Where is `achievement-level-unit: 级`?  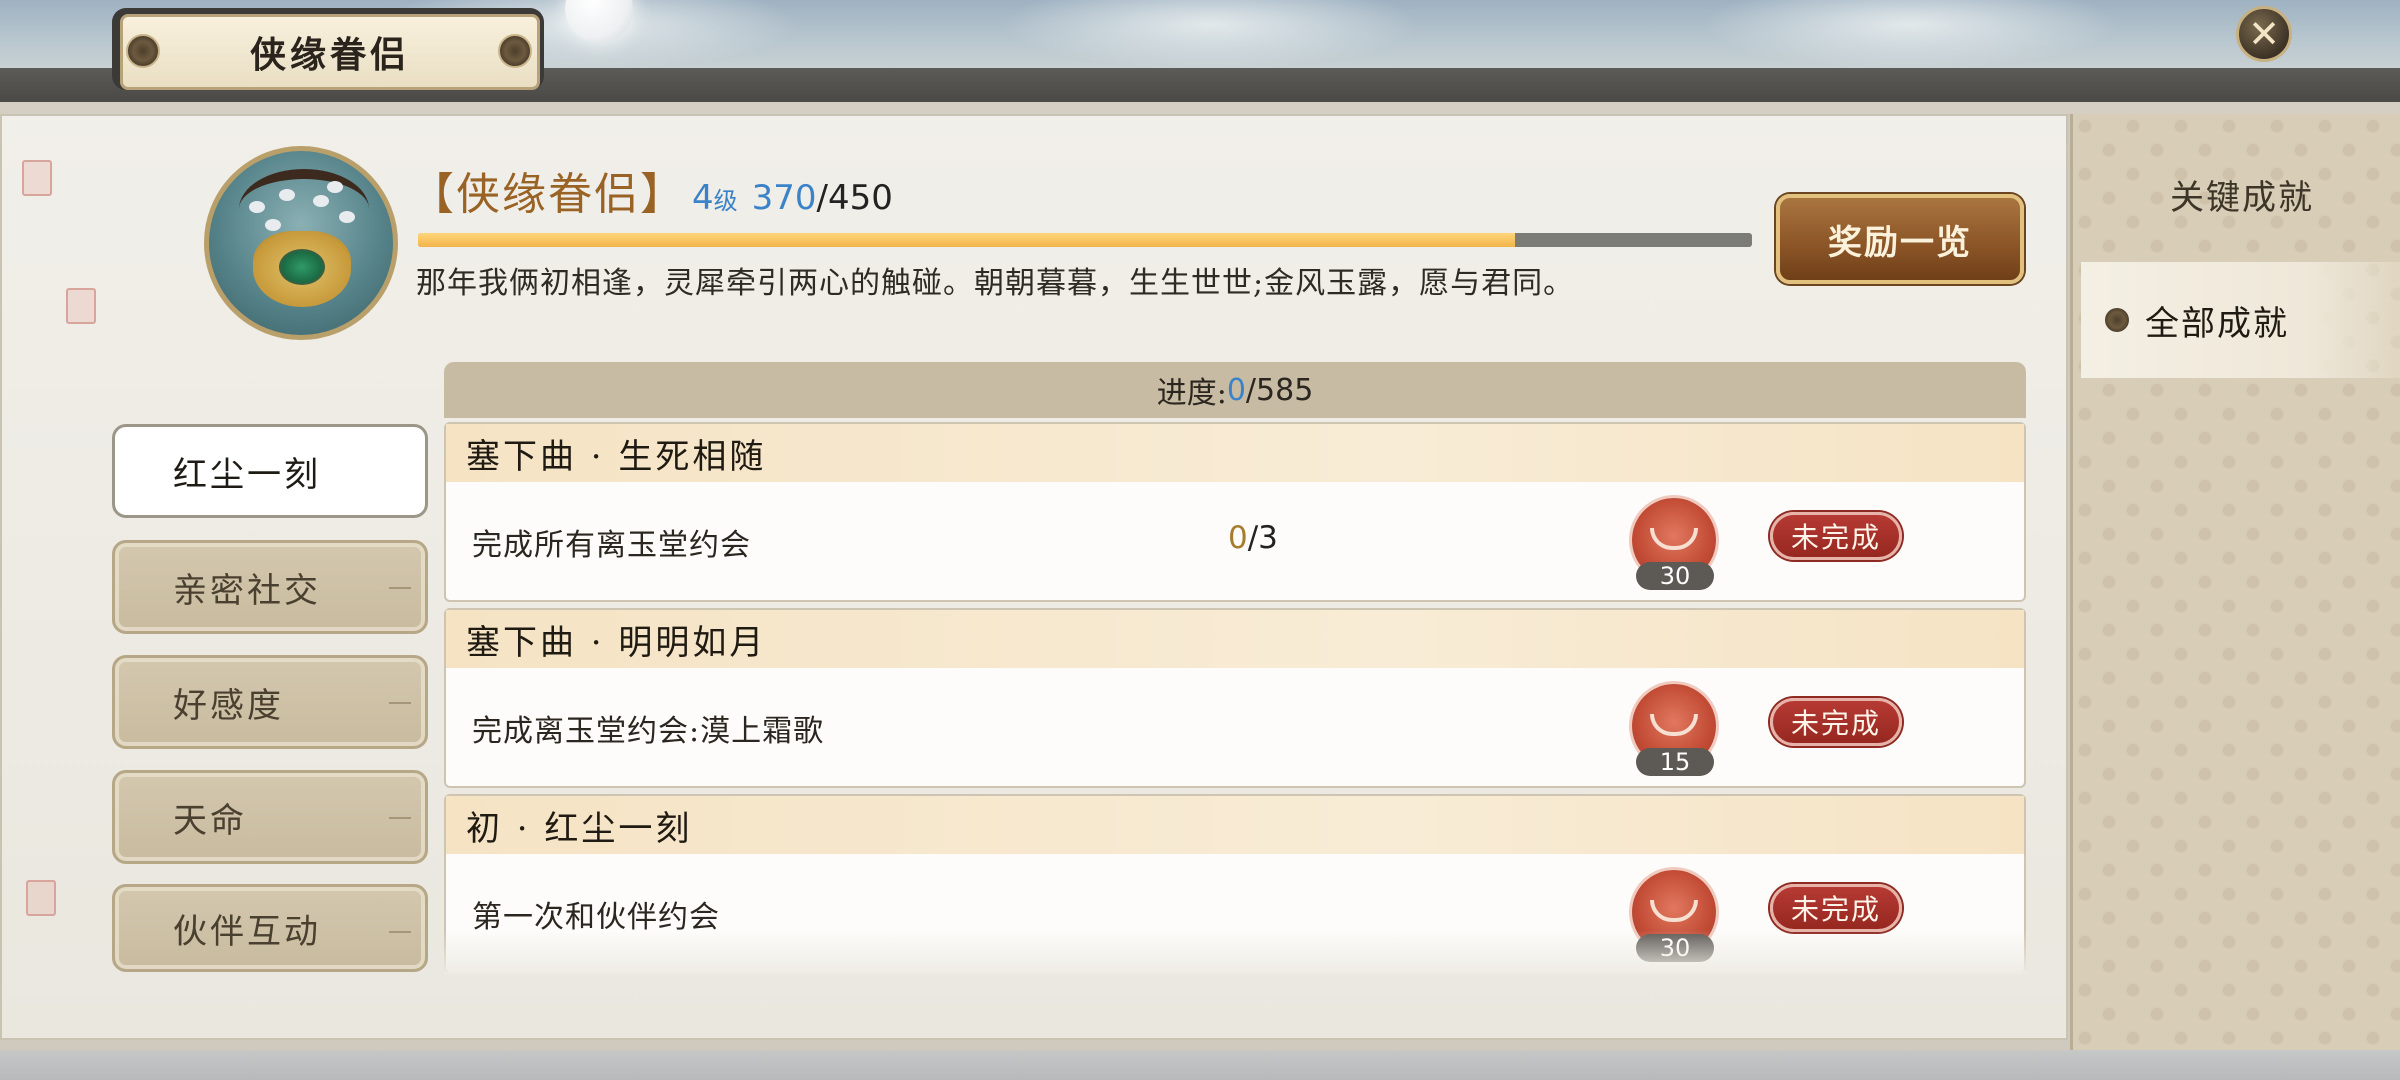
achievement-level-unit: 级 is located at coordinates (725, 201).